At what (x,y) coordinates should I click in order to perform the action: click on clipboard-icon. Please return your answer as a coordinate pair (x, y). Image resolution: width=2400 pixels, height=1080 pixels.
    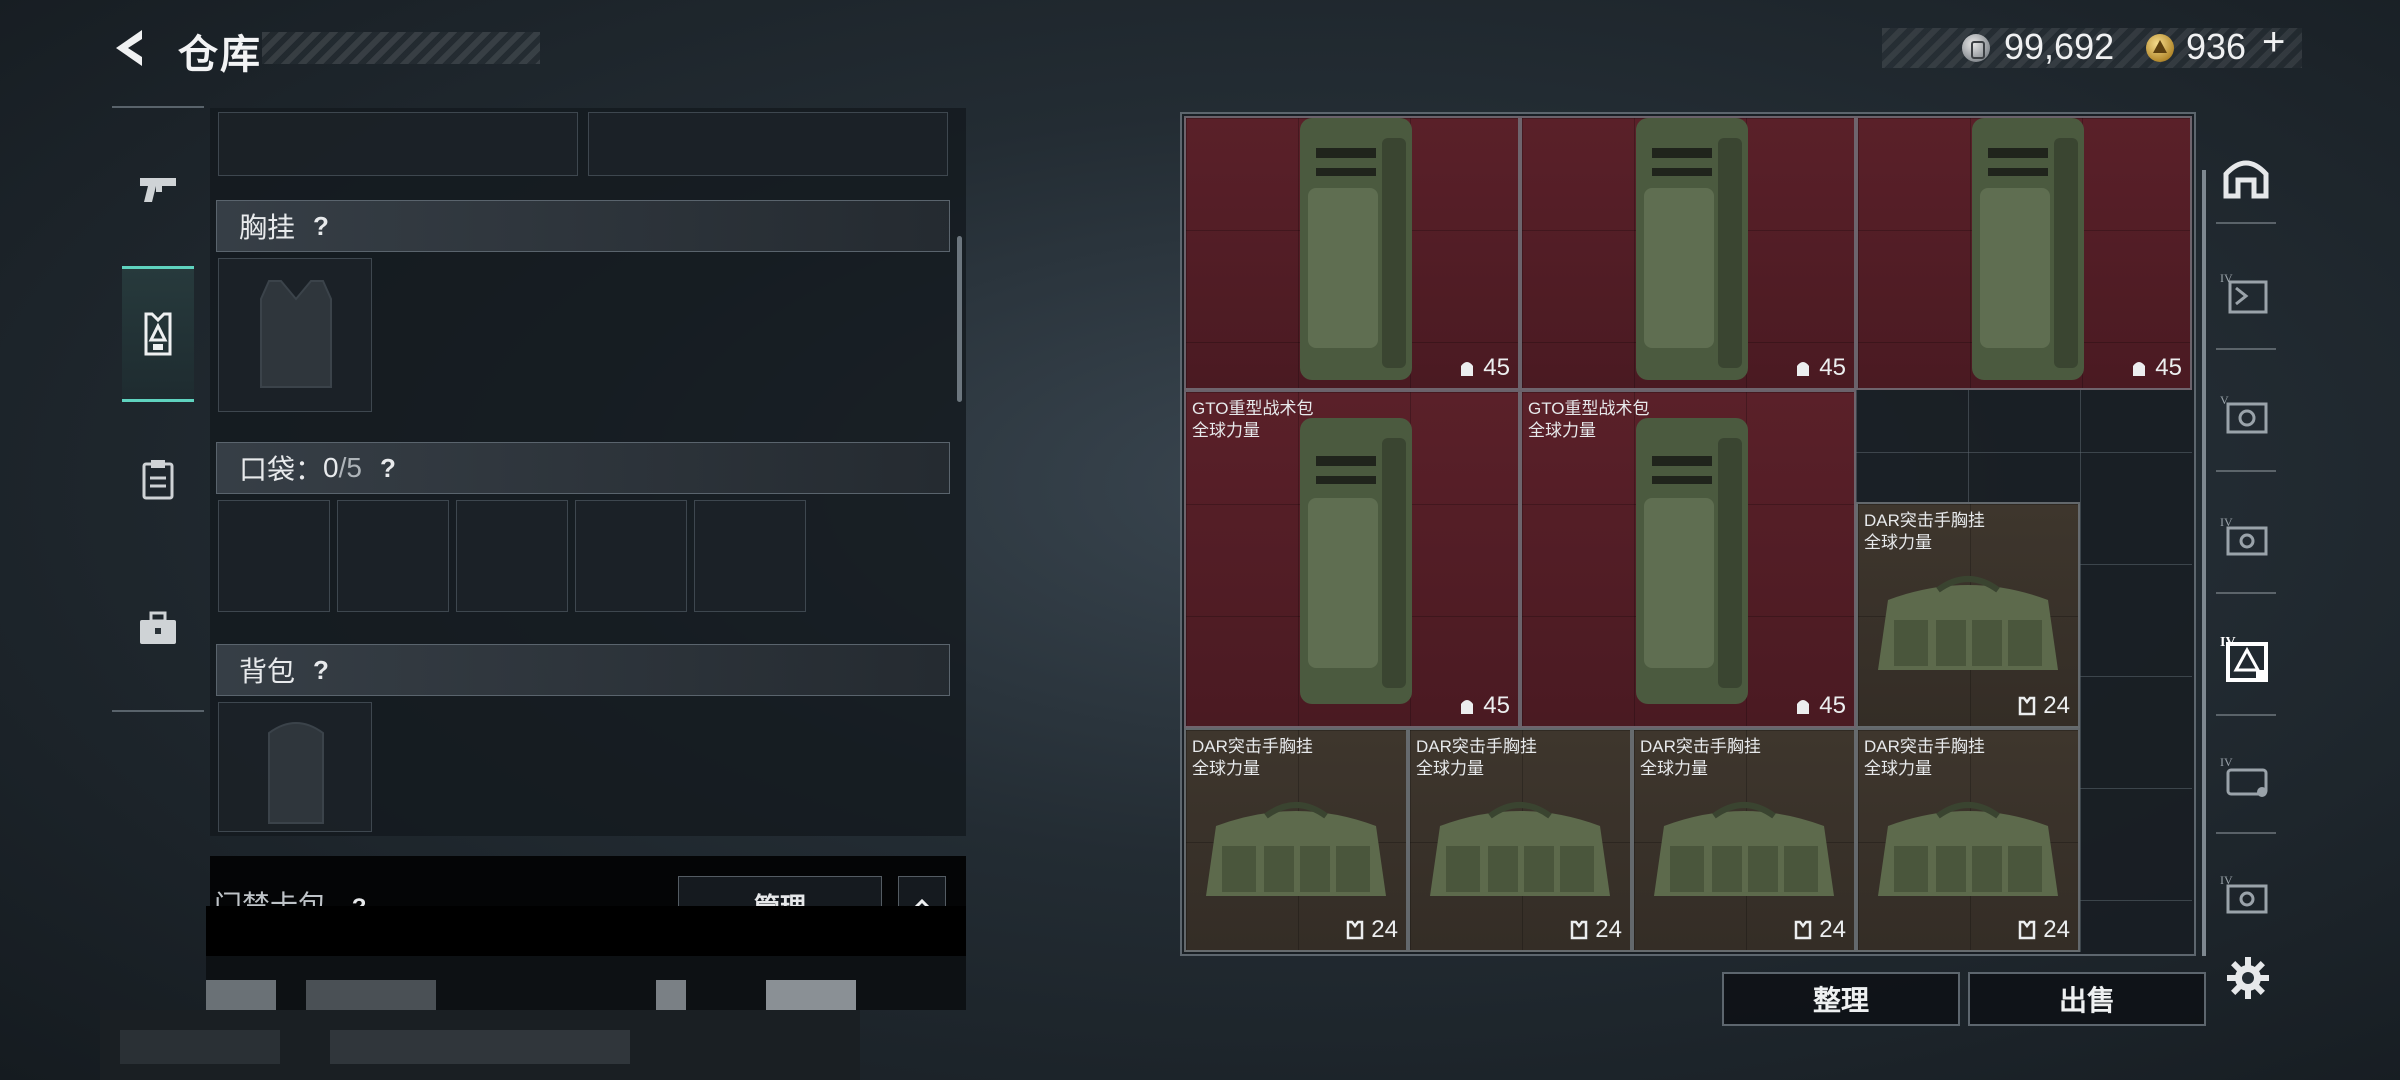
    Looking at the image, I should click on (158, 480).